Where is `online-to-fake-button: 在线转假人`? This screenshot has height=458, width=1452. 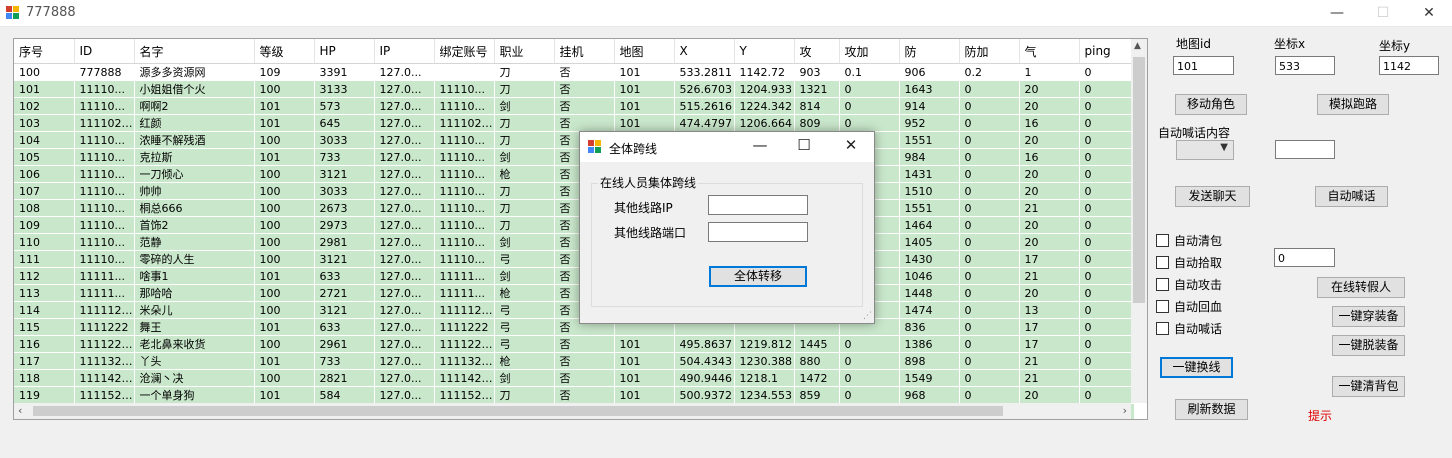
online-to-fake-button: 在线转假人 is located at coordinates (1361, 287).